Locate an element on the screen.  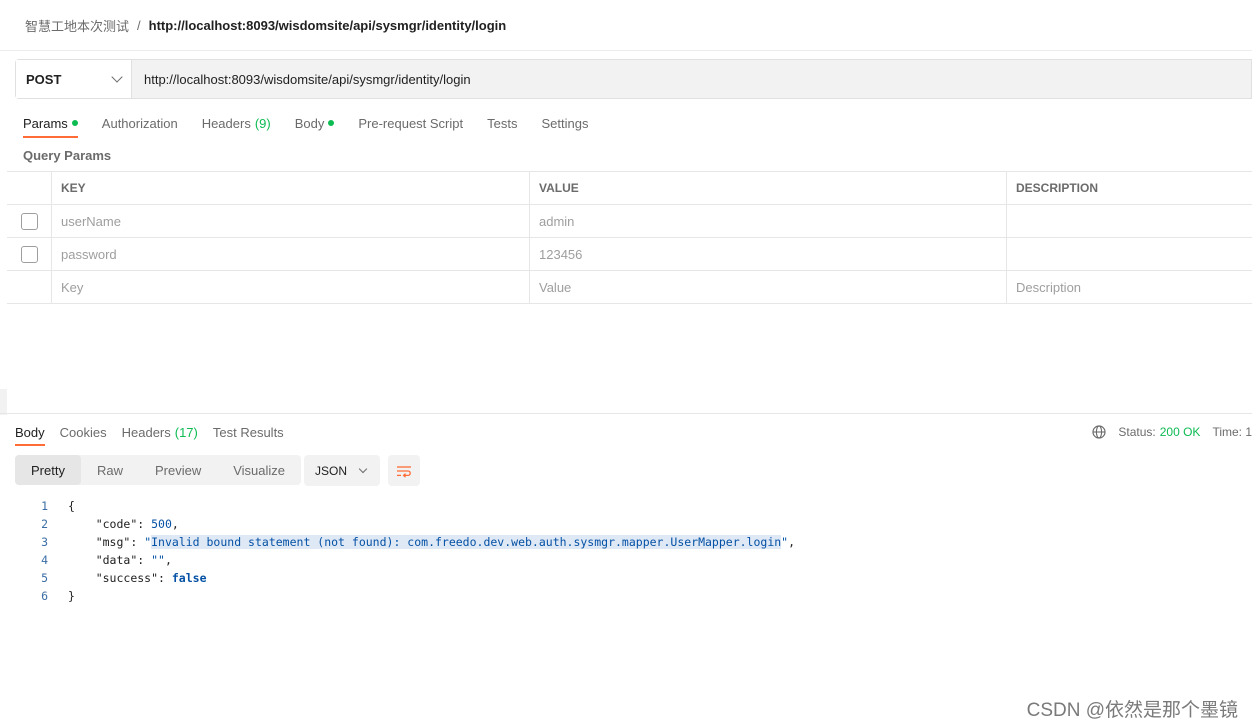
json-key: "code" is located at coordinates (116, 524).